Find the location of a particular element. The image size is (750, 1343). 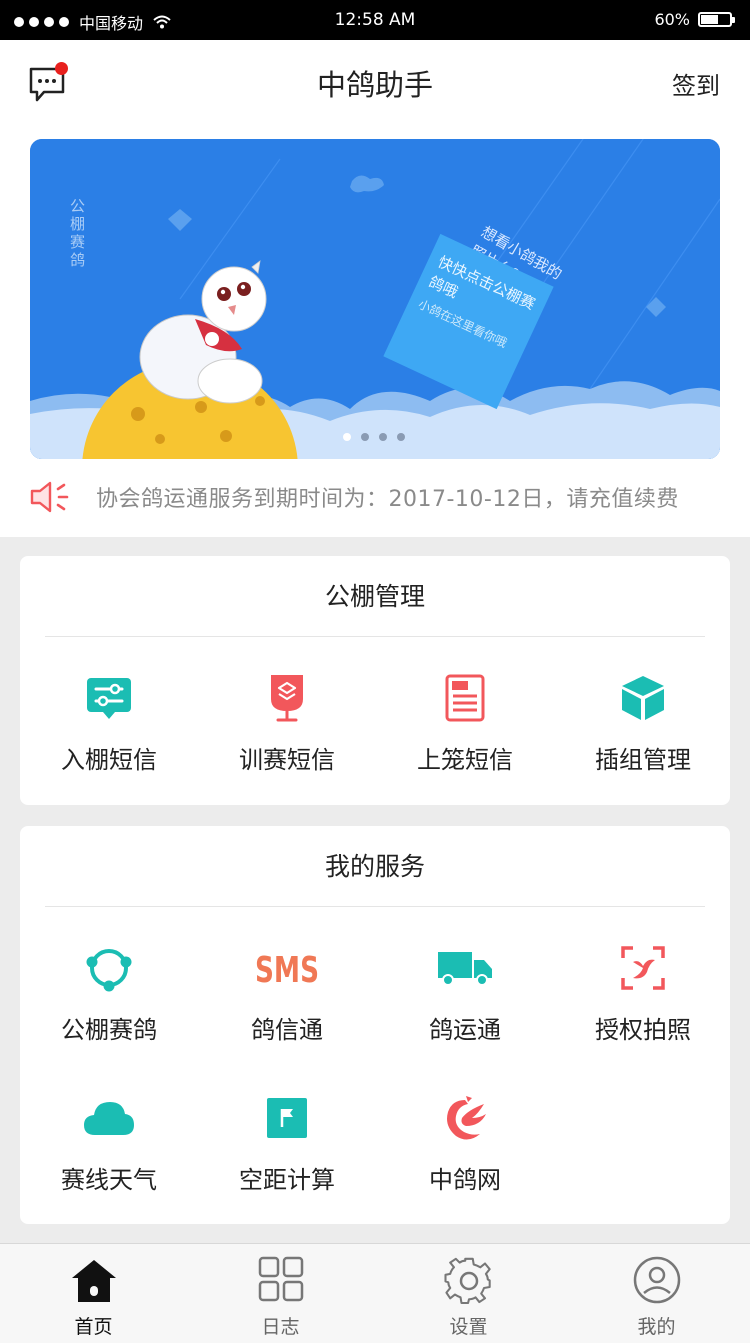

bottom-tab-bar: 首页 日志 设置 我的 is located at coordinates (375, 1293).